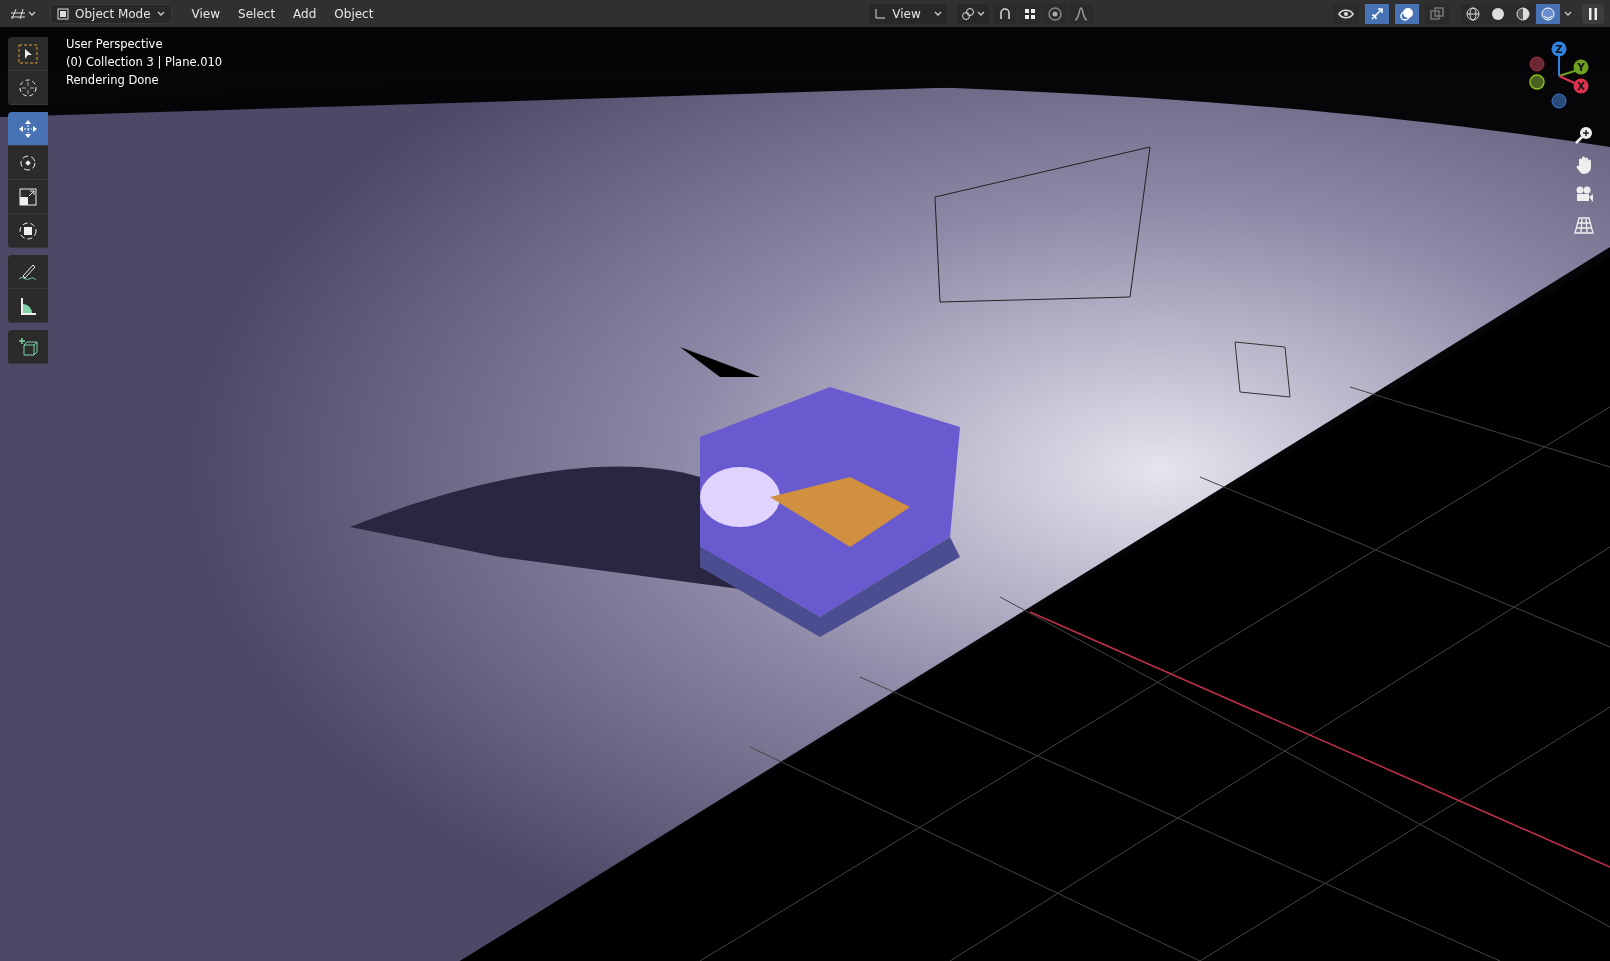 This screenshot has width=1610, height=961. What do you see at coordinates (115, 44) in the screenshot?
I see `viewport-info-text: User Perspective` at bounding box center [115, 44].